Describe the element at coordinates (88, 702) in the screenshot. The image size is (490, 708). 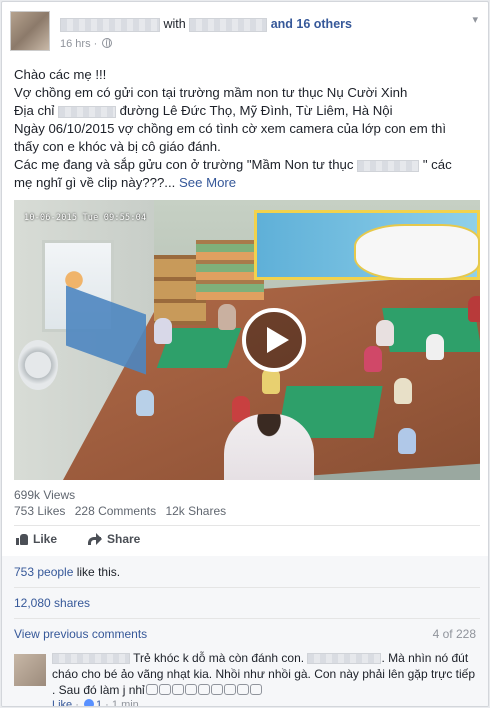
I see `like-reaction-icon` at that location.